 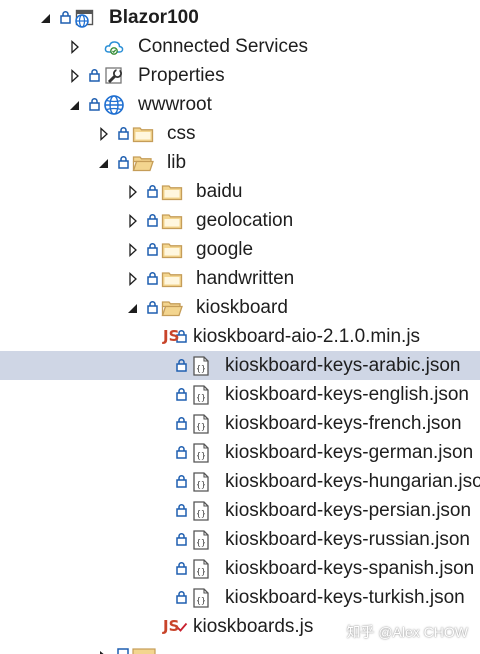 I want to click on tree-item-label: baidu, so click(x=219, y=191).